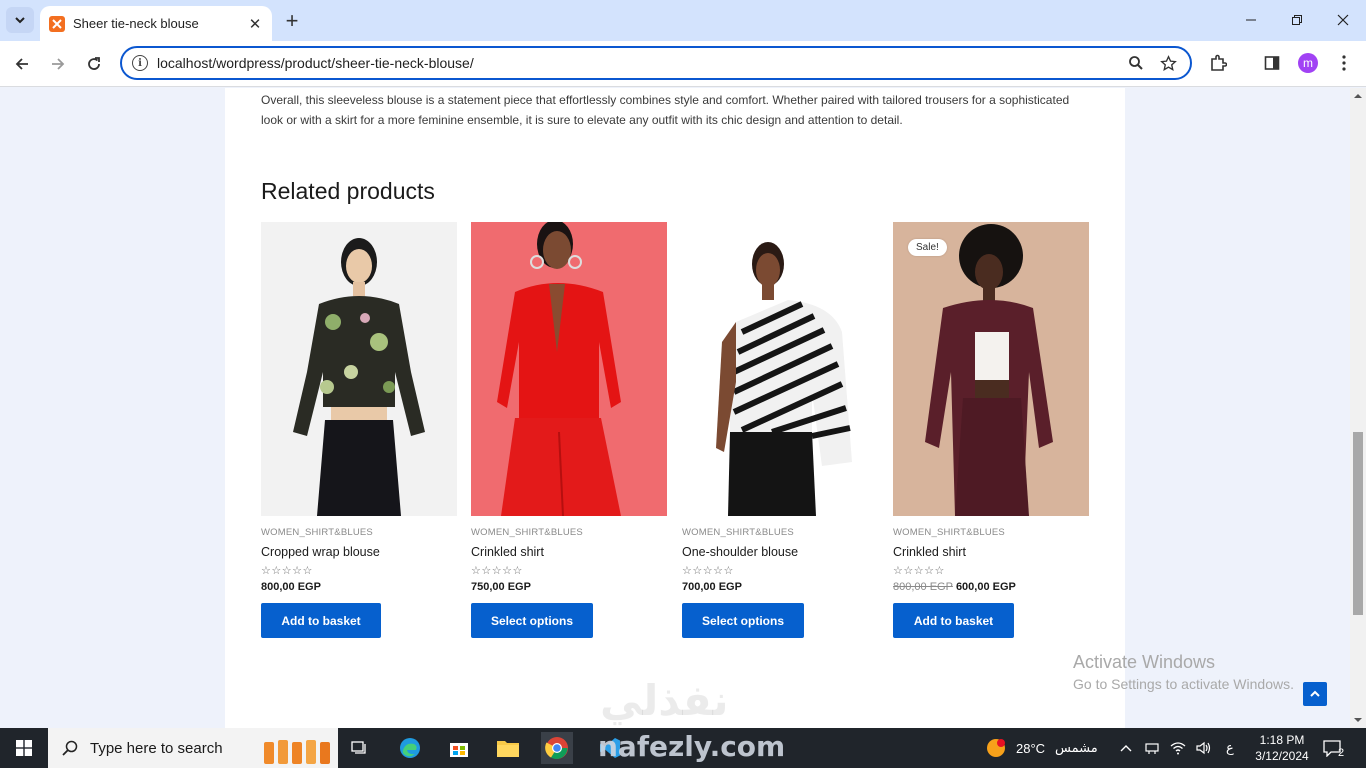  I want to click on back-button, so click(22, 64).